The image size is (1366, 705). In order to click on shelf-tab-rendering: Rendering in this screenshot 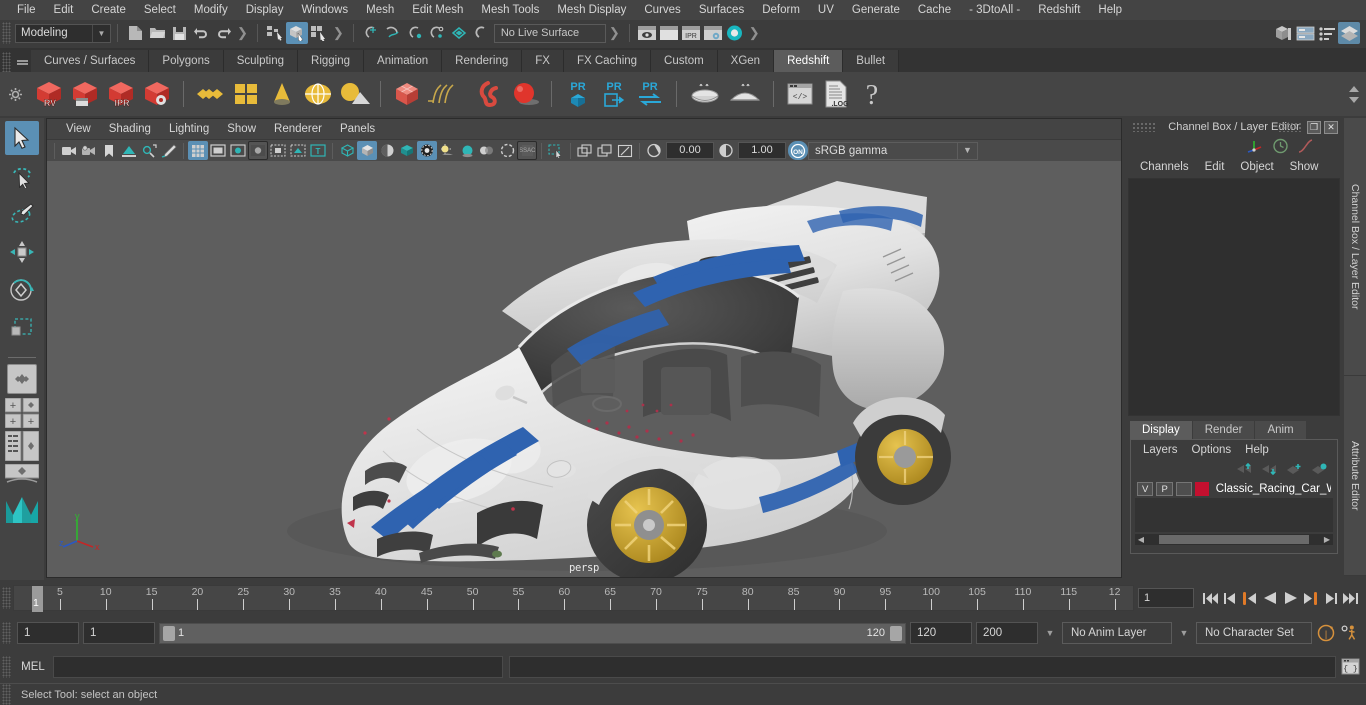, I will do `click(482, 61)`.